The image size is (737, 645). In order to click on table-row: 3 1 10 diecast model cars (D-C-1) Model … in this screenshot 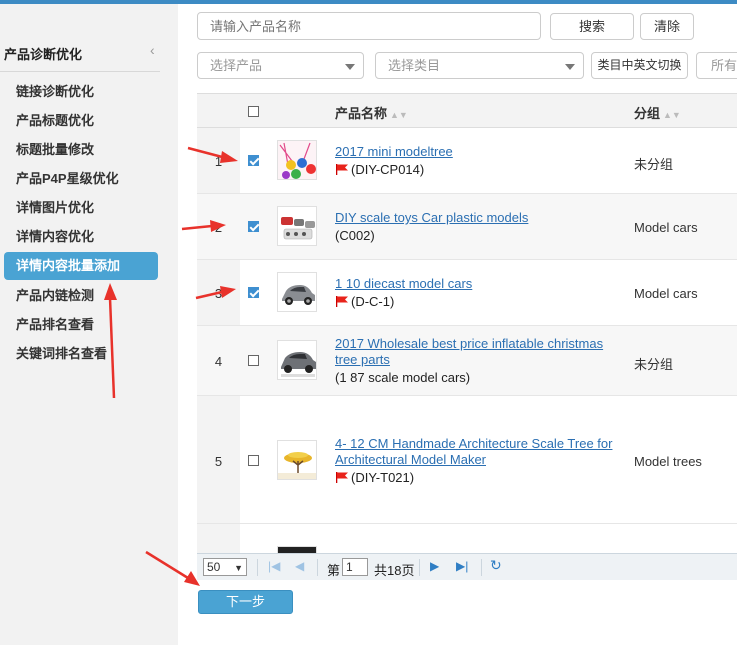, I will do `click(467, 293)`.